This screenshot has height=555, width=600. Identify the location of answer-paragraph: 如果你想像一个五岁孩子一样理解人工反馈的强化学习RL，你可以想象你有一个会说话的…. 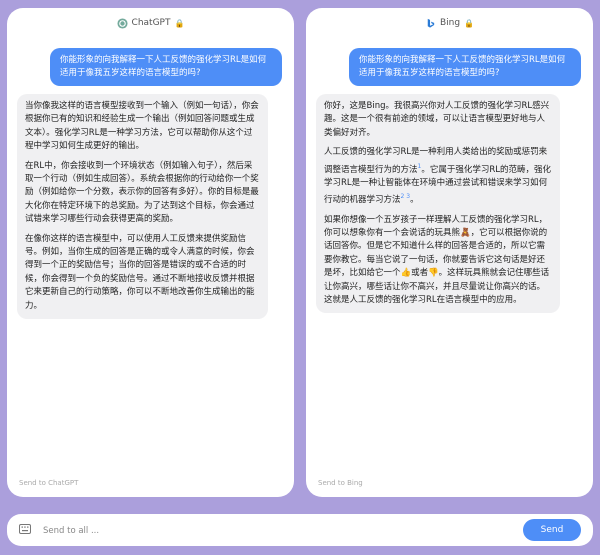
(437, 259).